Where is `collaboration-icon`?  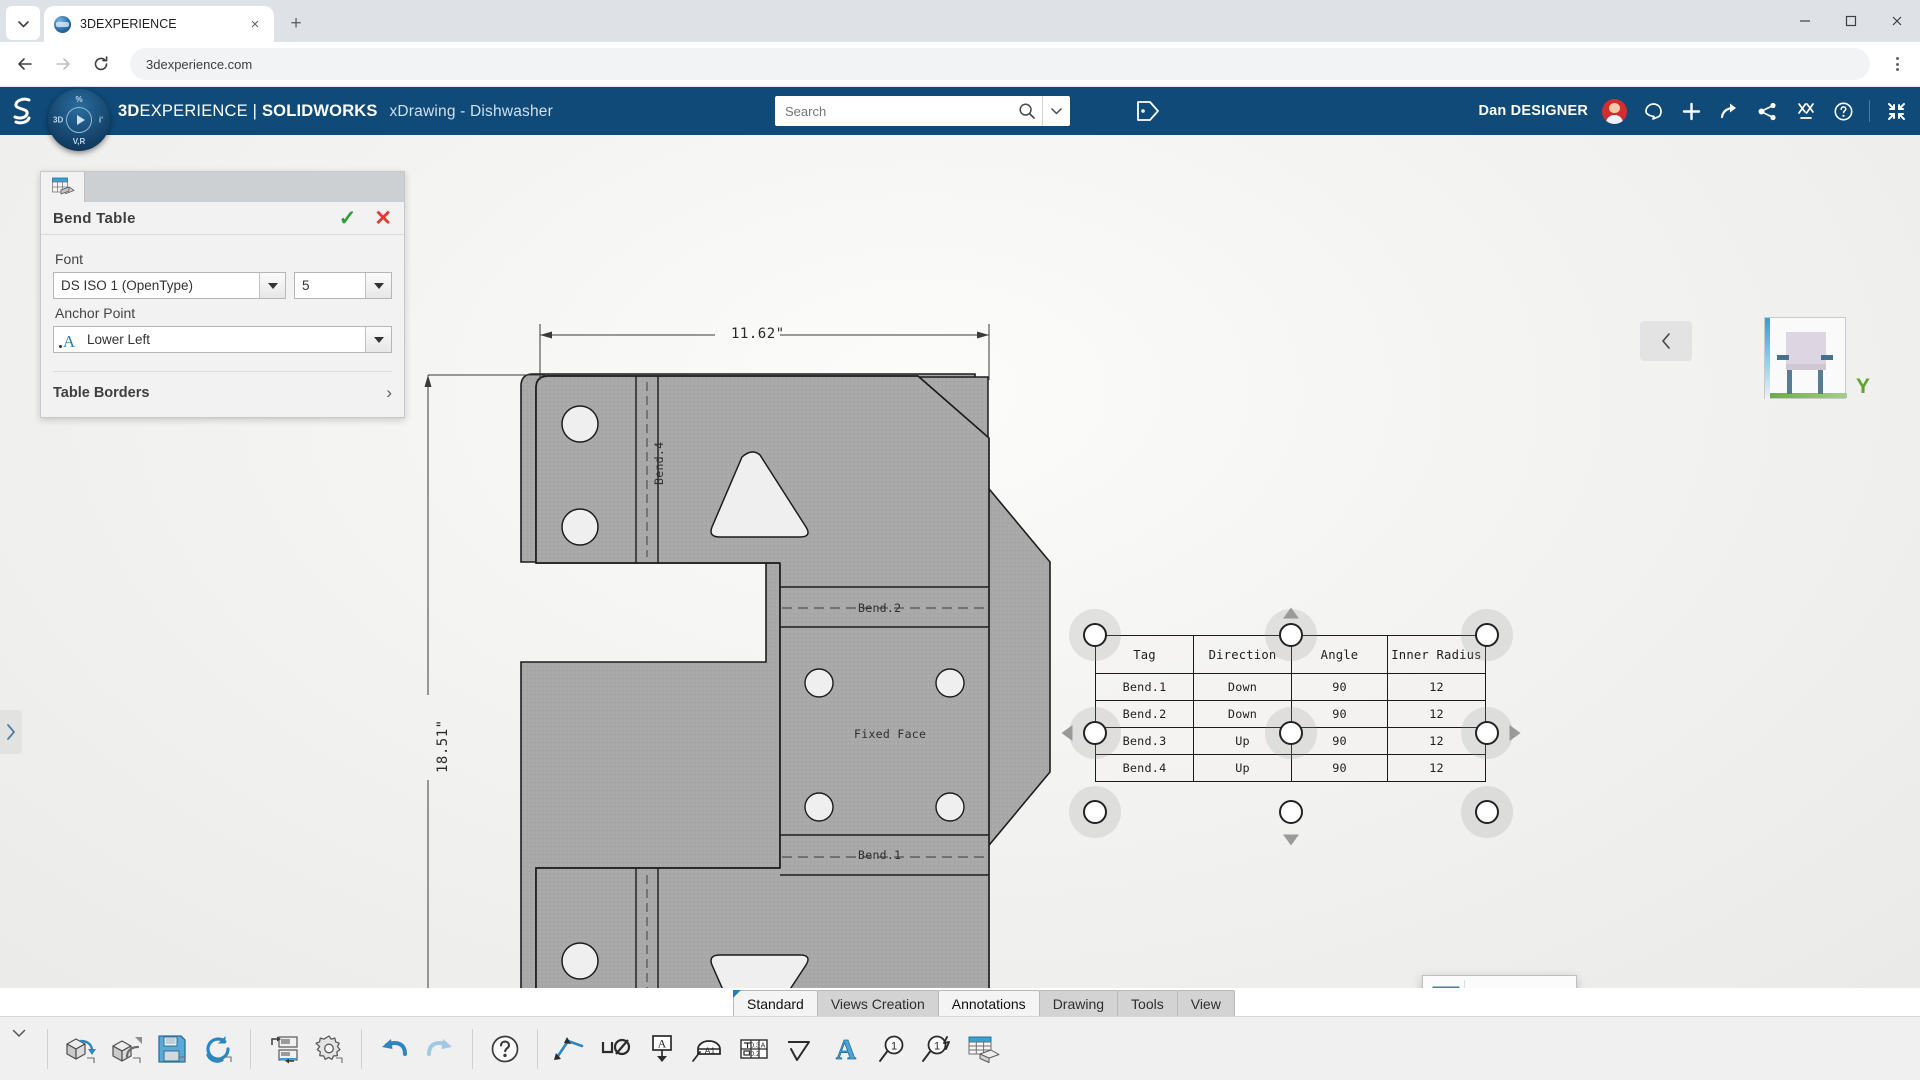 collaboration-icon is located at coordinates (1805, 111).